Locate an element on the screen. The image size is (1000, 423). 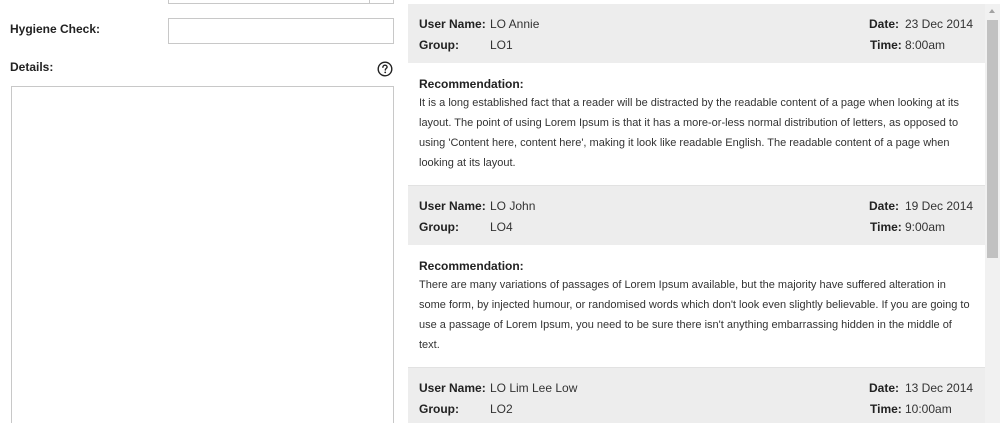
scrollbar-thumb is located at coordinates (992, 139).